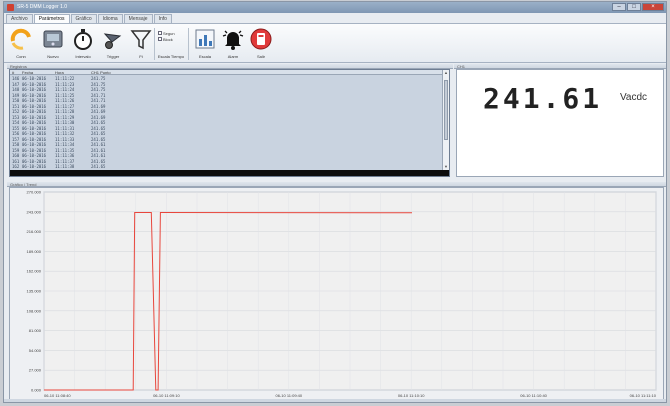  Describe the element at coordinates (446, 110) in the screenshot. I see `scroll-thumb` at that location.